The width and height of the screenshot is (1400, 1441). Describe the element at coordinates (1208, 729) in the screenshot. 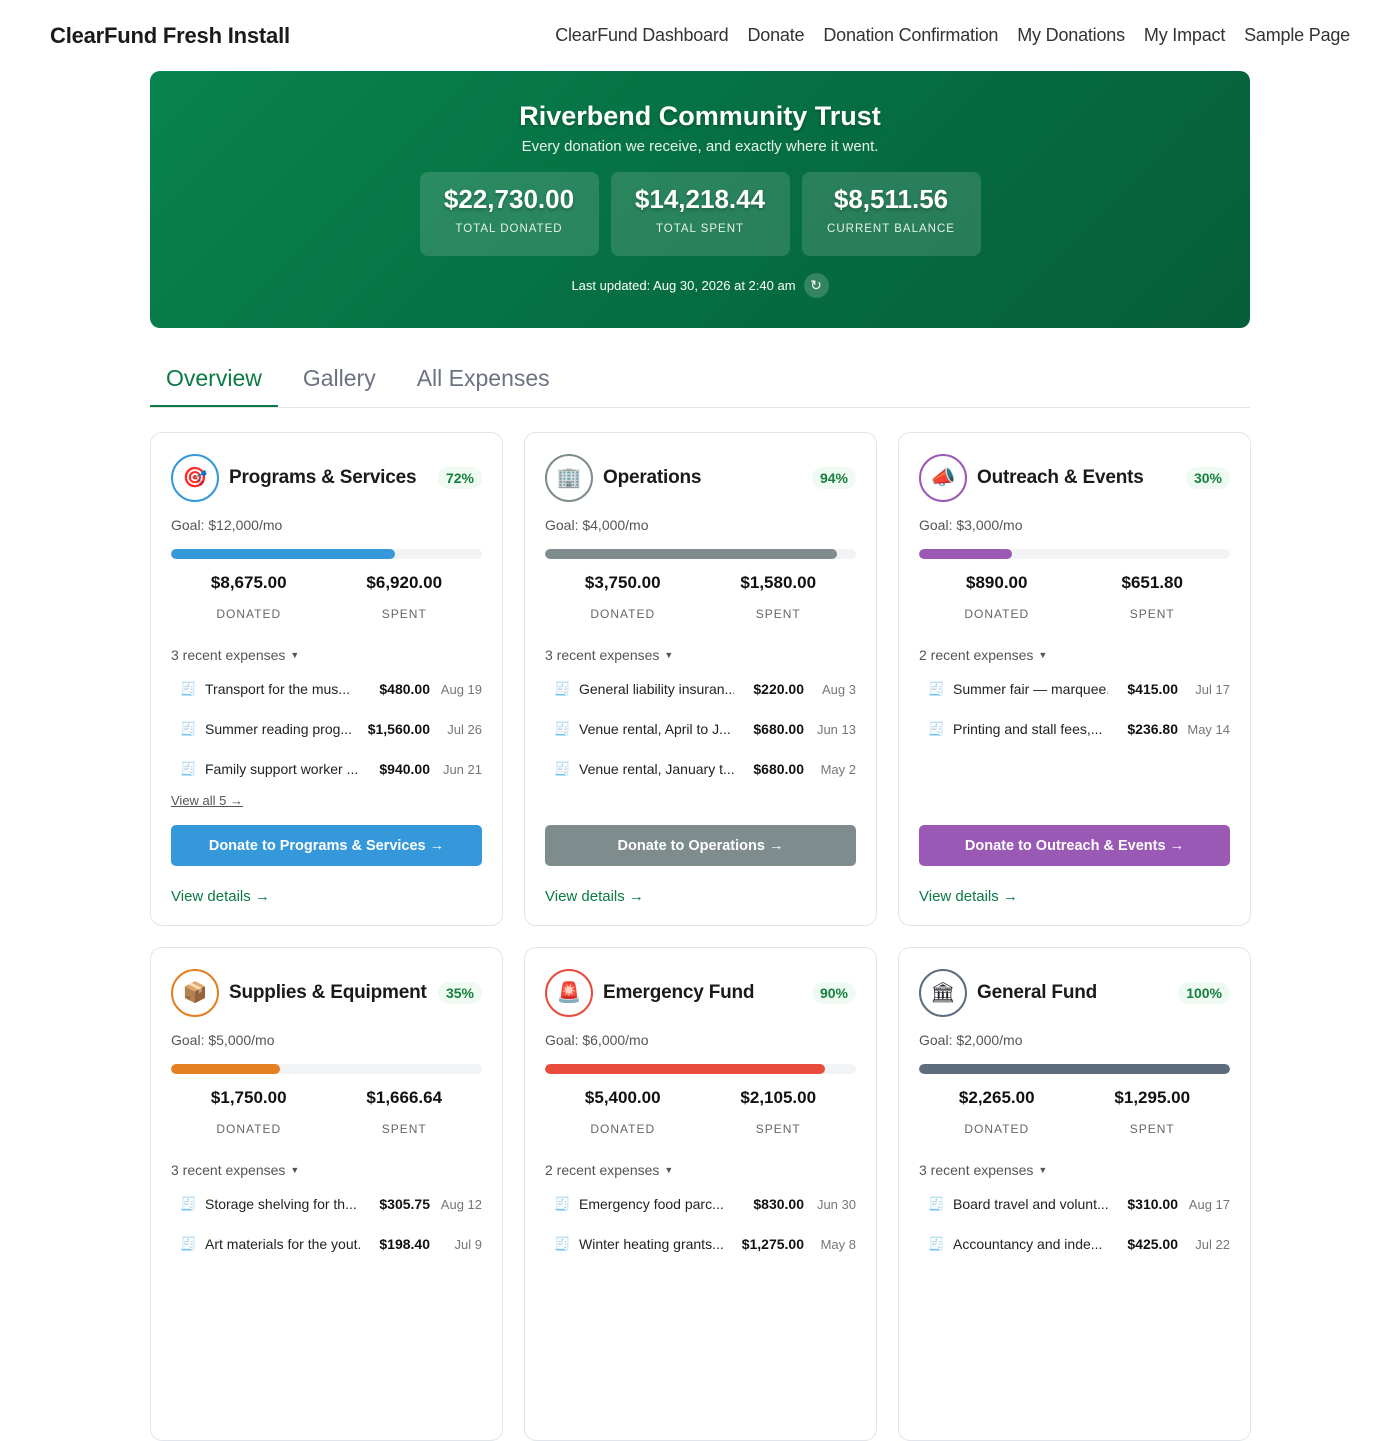

I see `expense-date: May 14` at that location.